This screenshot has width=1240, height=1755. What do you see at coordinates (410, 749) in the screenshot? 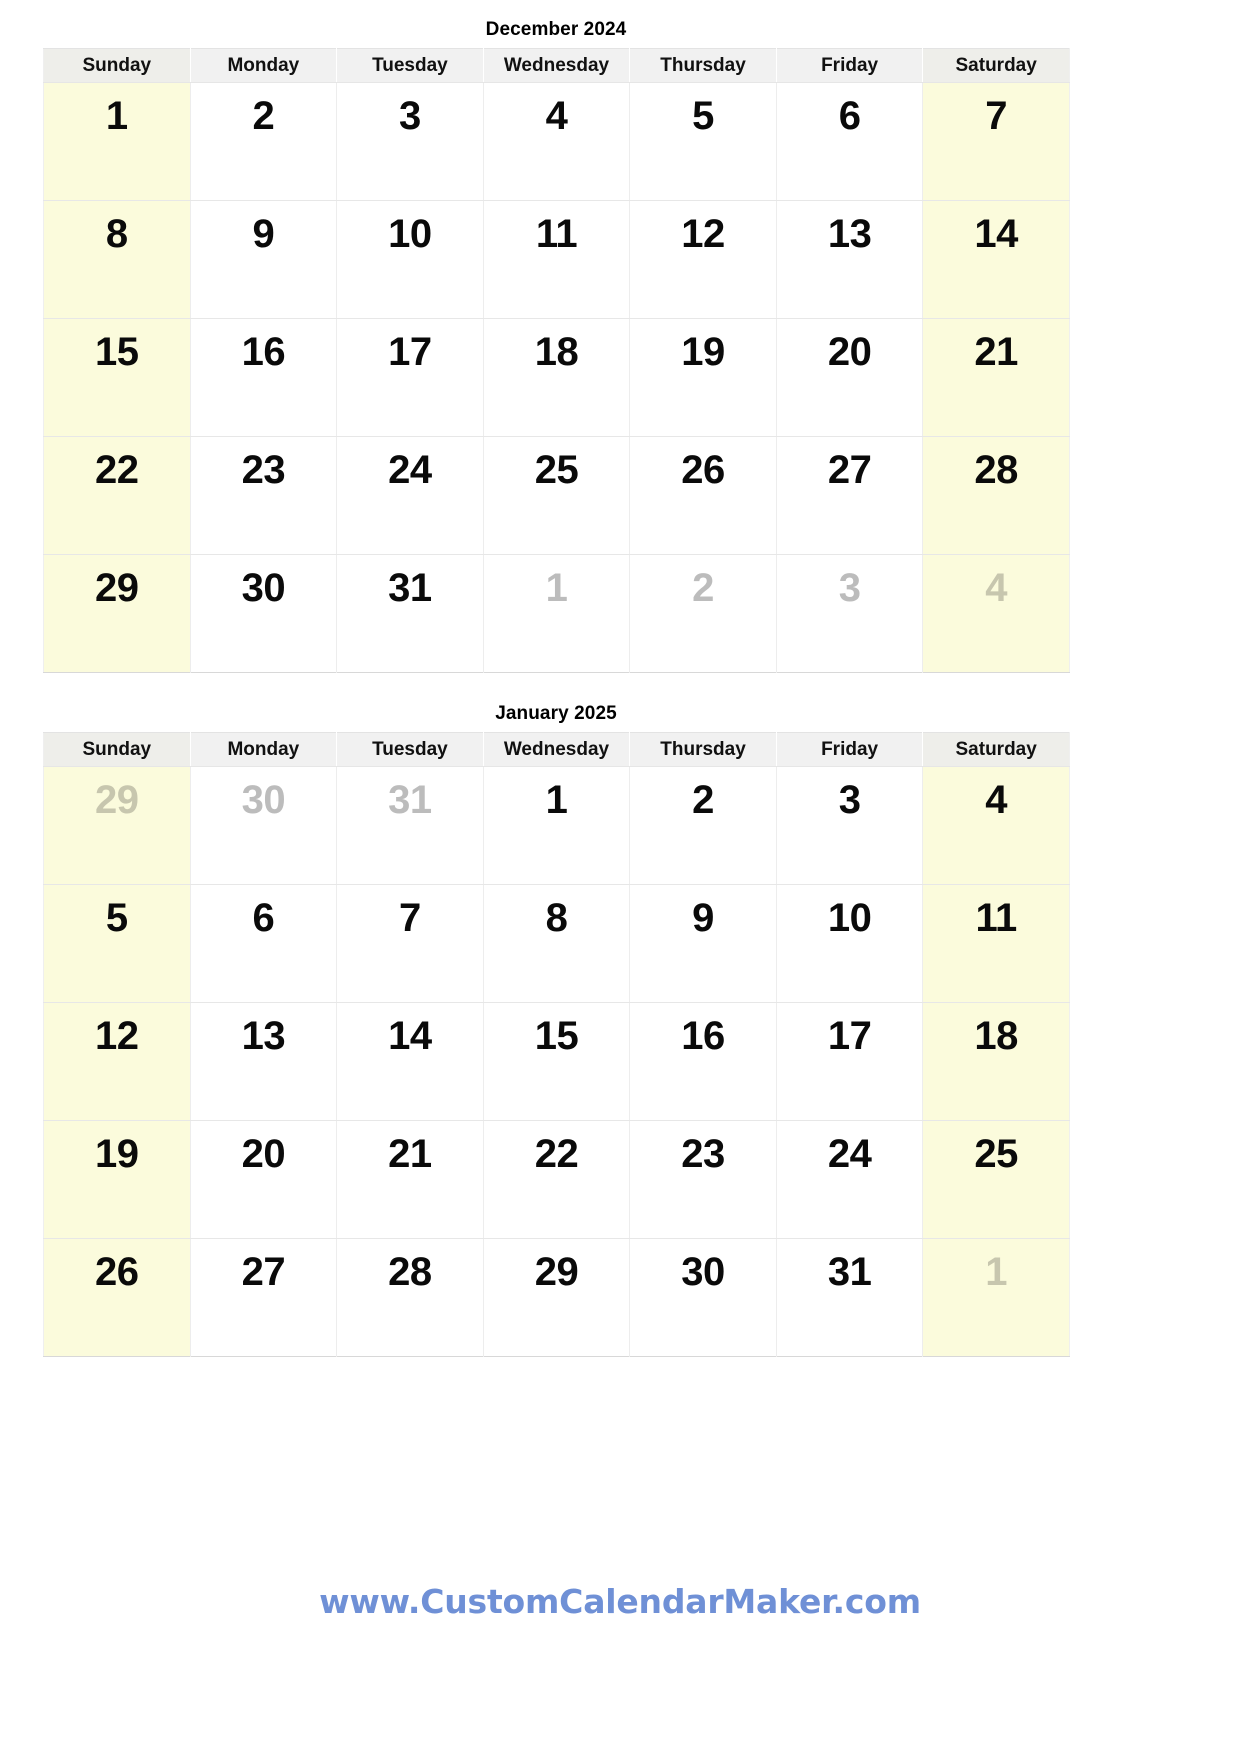
I see `weekday-header-tuesday: Tuesday` at bounding box center [410, 749].